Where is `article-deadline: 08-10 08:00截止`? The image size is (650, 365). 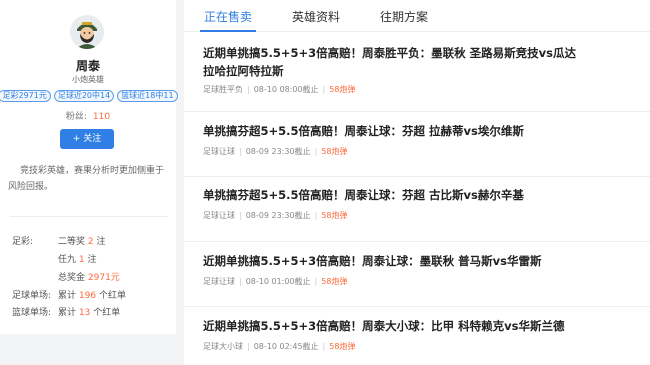 article-deadline: 08-10 08:00截止 is located at coordinates (286, 89).